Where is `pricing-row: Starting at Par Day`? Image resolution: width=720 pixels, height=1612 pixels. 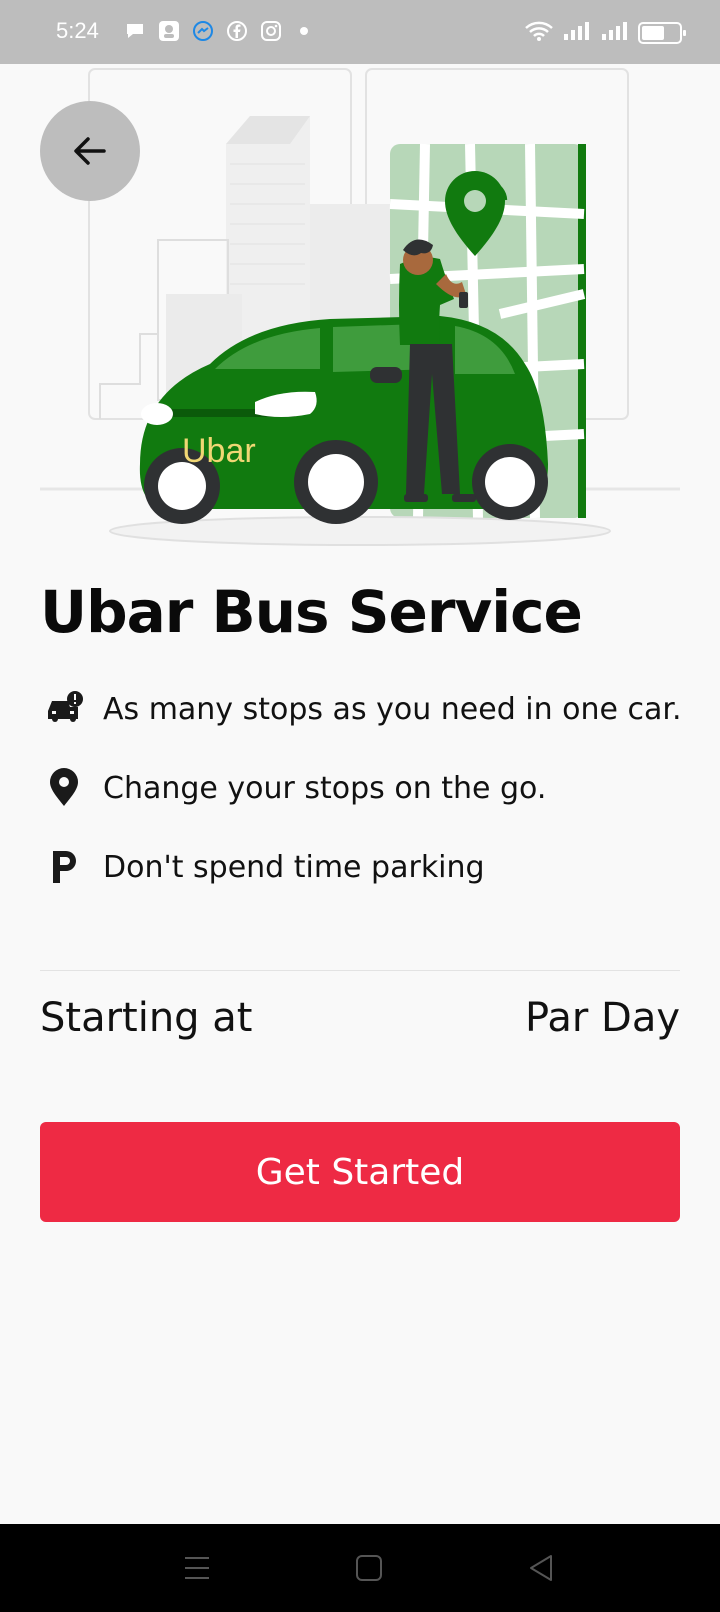
pricing-row: Starting at Par Day is located at coordinates (360, 1018).